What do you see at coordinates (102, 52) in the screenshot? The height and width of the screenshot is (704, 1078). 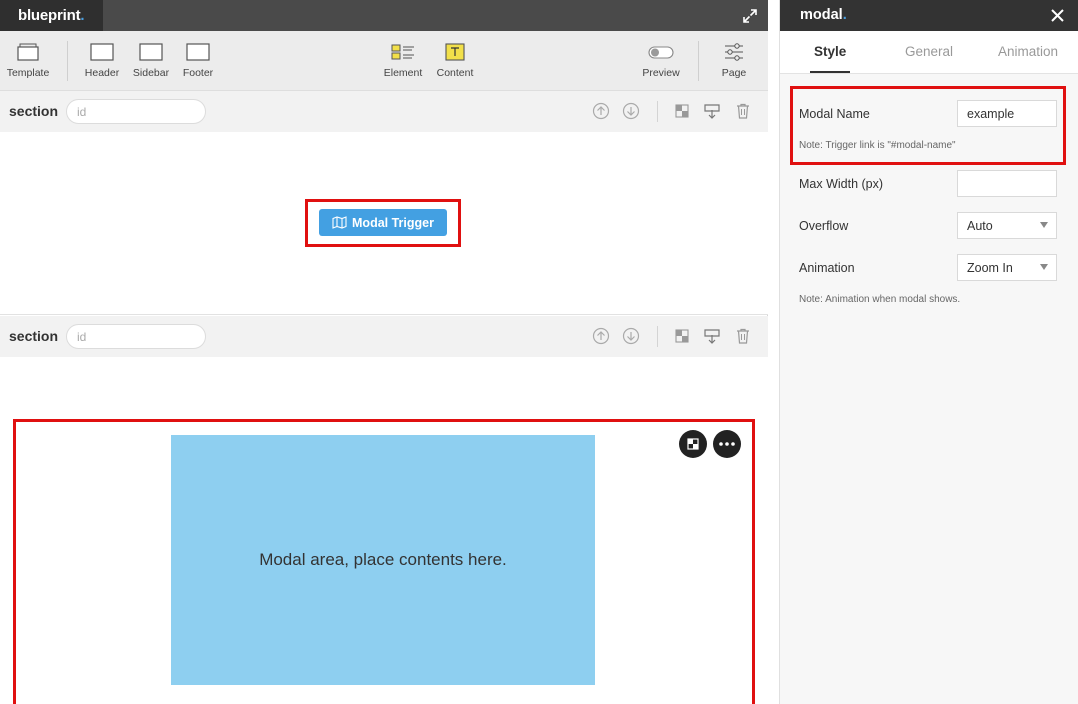 I see `header-layout-icon` at bounding box center [102, 52].